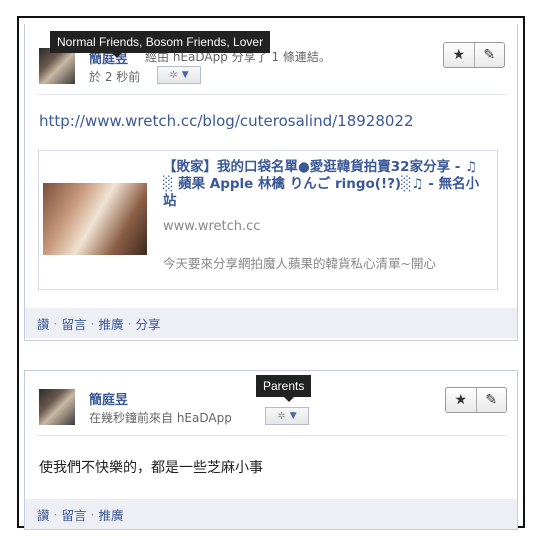  Describe the element at coordinates (114, 76) in the screenshot. I see `timestamp: 於 2 秒前` at that location.